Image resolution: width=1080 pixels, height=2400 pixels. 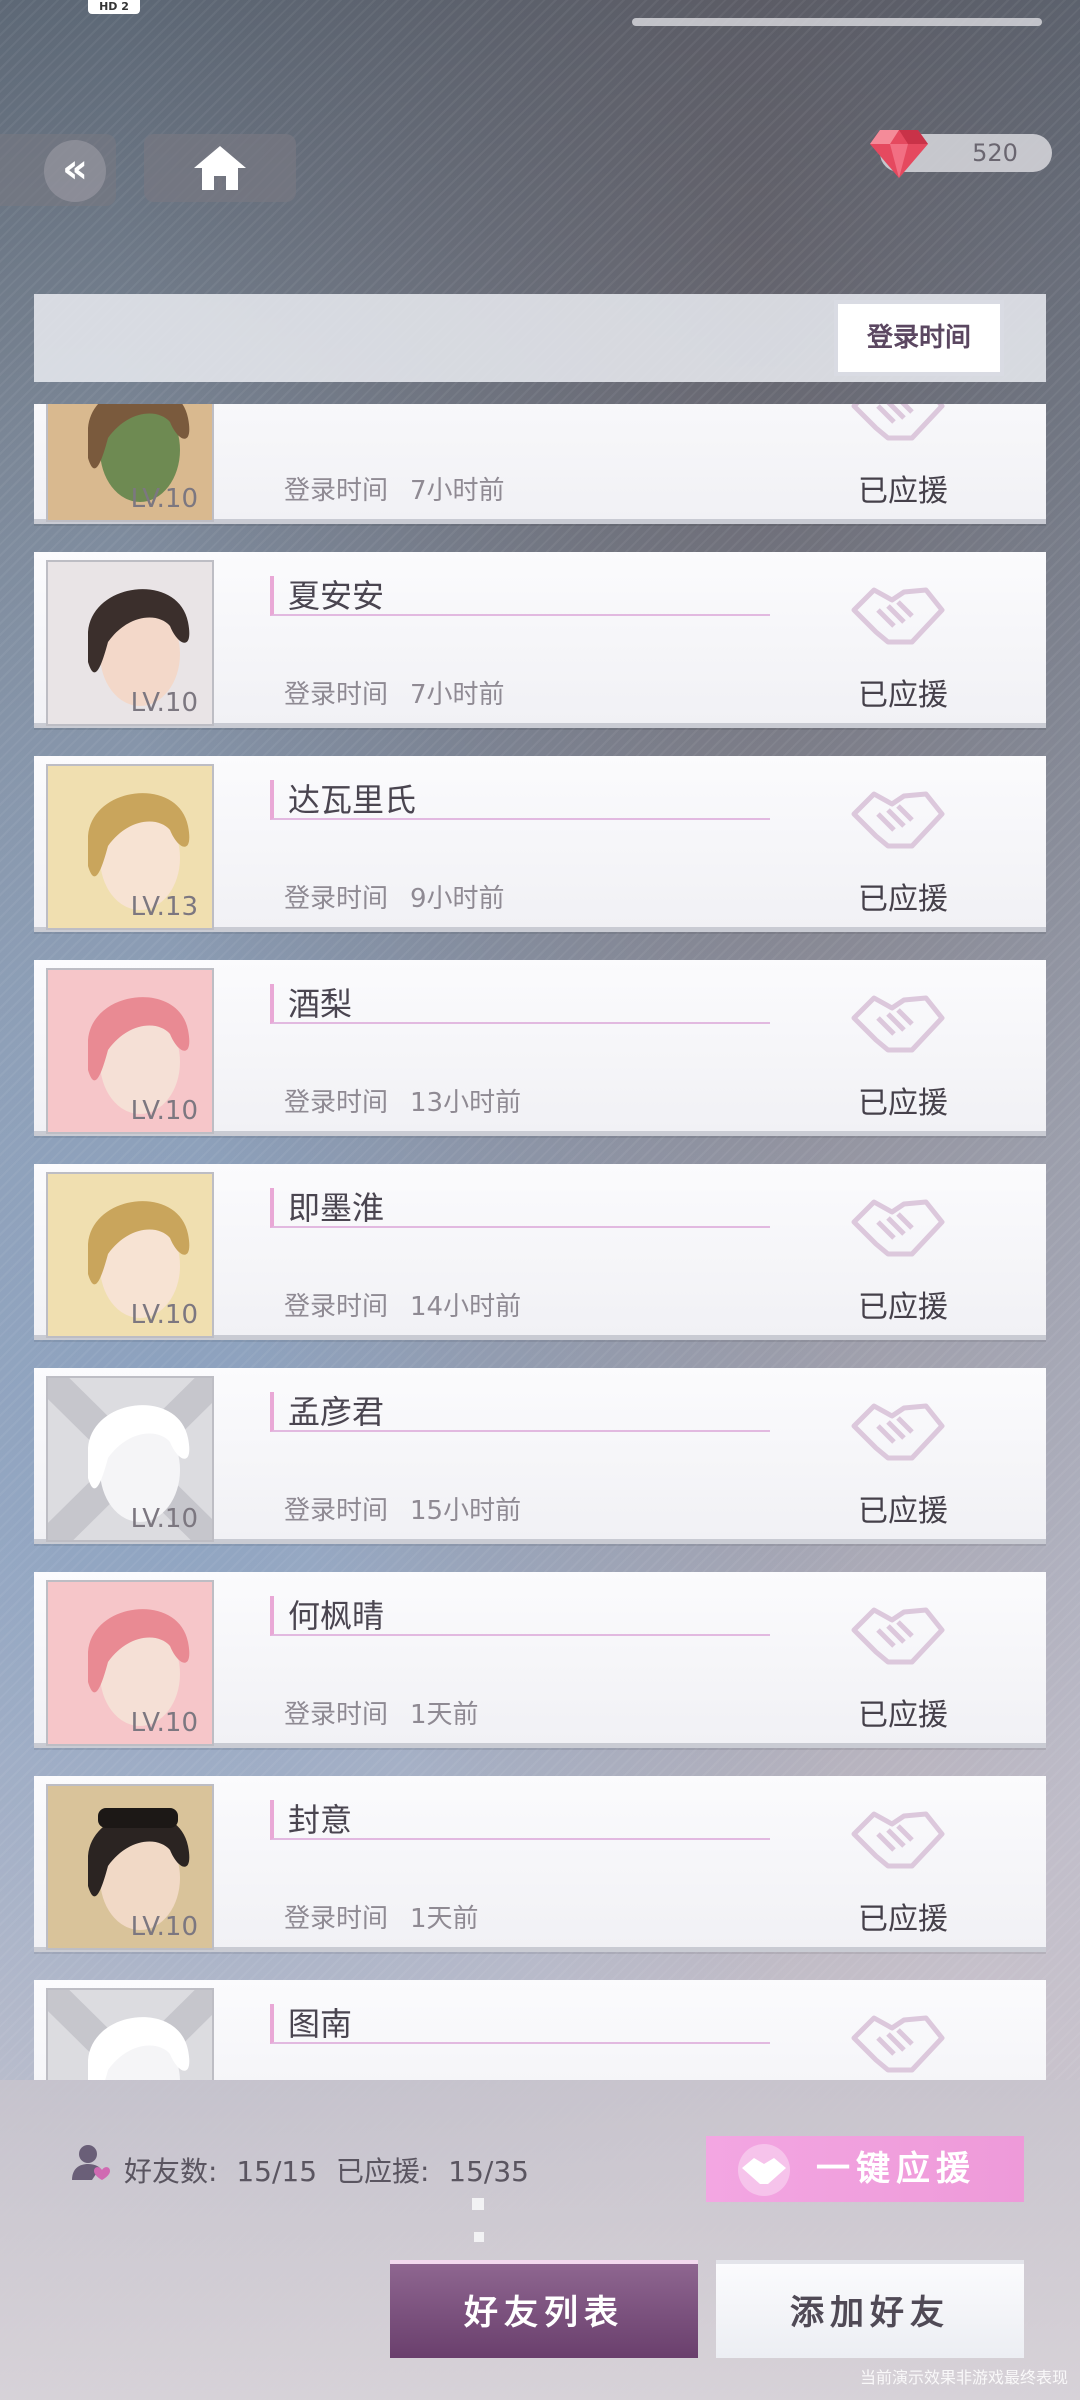 What do you see at coordinates (91, 2162) in the screenshot?
I see `friend-count-icon` at bounding box center [91, 2162].